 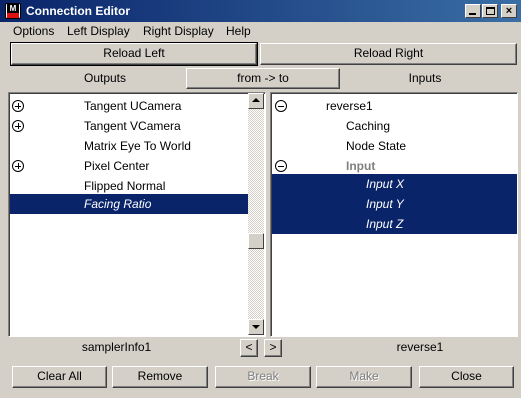 What do you see at coordinates (394, 166) in the screenshot?
I see `list-item: Input` at bounding box center [394, 166].